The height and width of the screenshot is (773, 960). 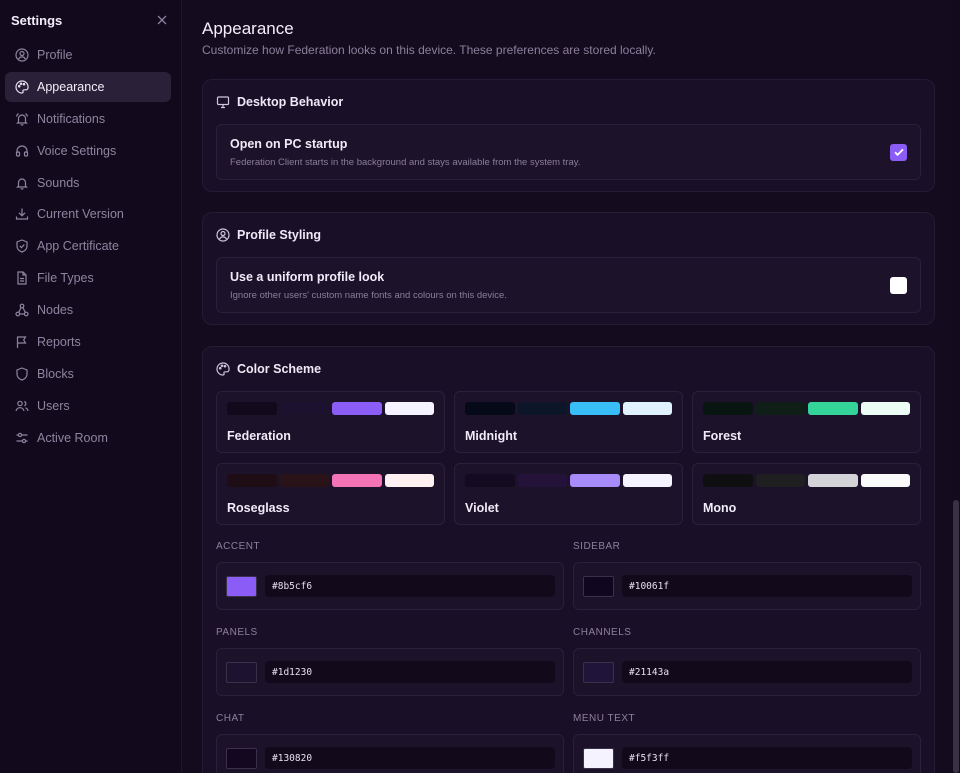 What do you see at coordinates (88, 342) in the screenshot?
I see `sidebar-item-reports: Reports` at bounding box center [88, 342].